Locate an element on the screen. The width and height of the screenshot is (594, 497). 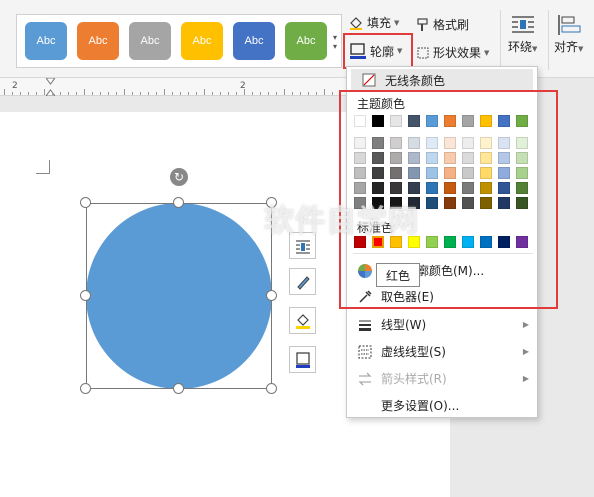
format-painter-label: 格式刷 is located at coordinates (451, 25).